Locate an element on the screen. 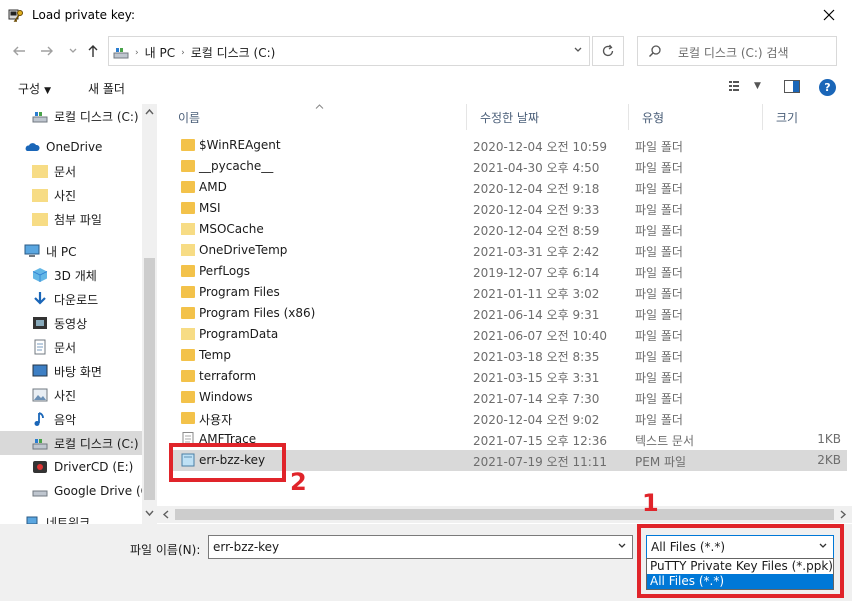 The width and height of the screenshot is (852, 601). column-header-size: 크기 is located at coordinates (807, 117).